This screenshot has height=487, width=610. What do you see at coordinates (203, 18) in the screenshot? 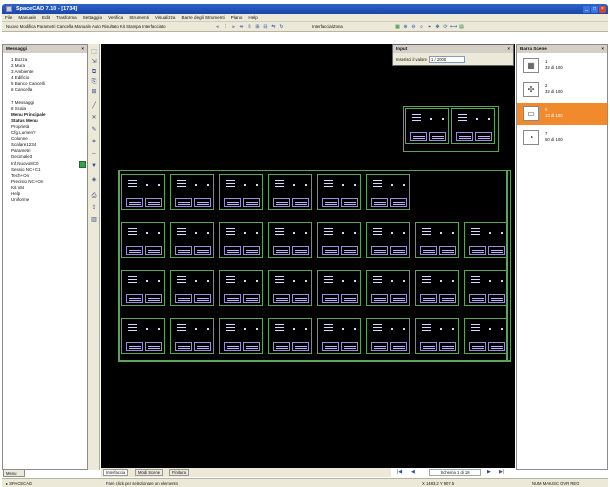
I see `menu-barre: Barre degli Strumenti` at bounding box center [203, 18].